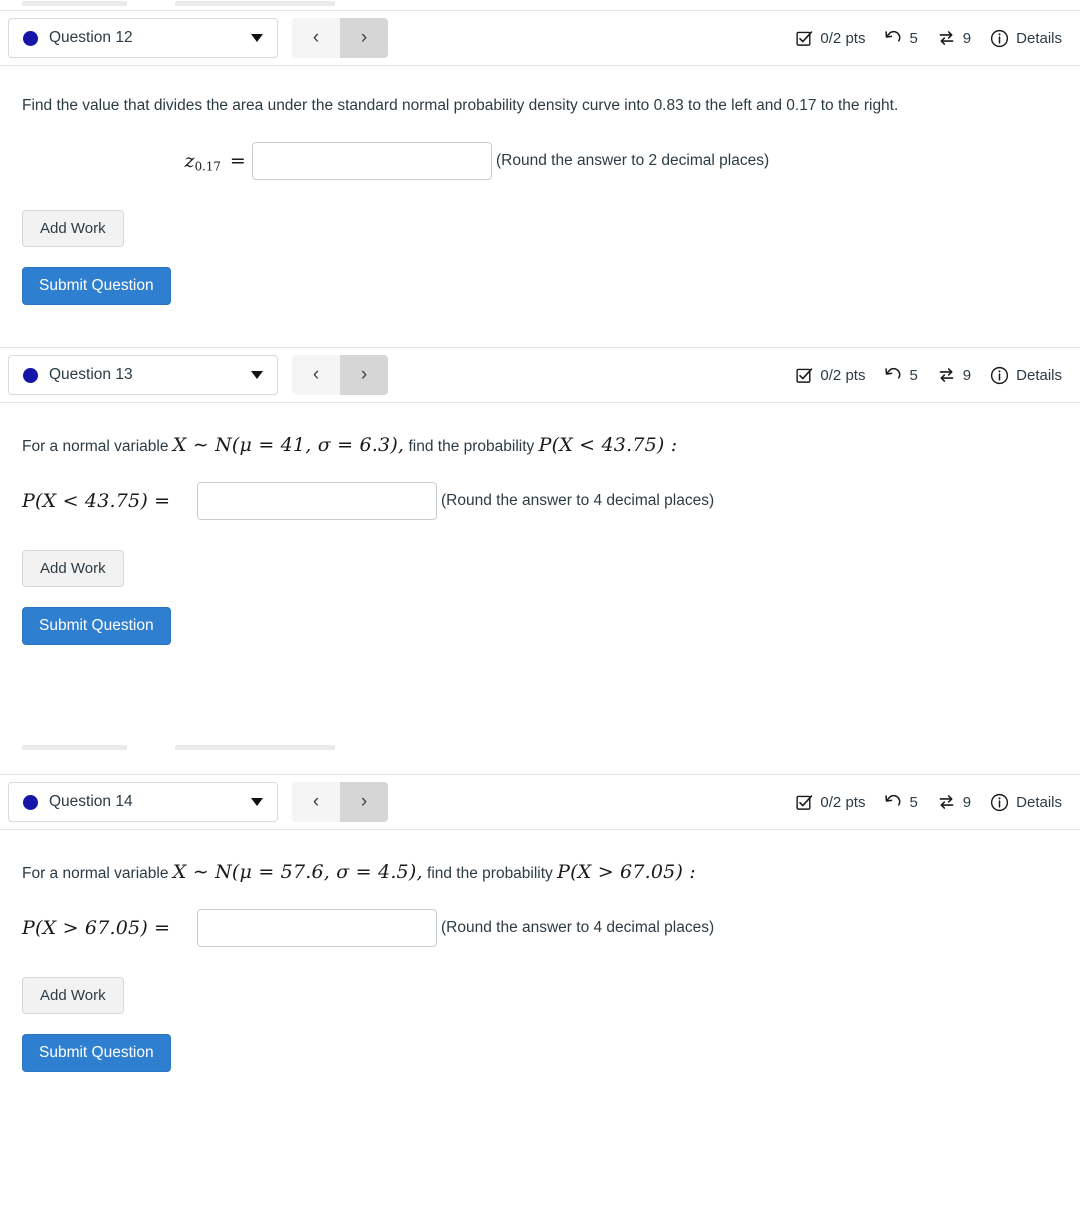 This screenshot has height=1206, width=1080. What do you see at coordinates (540, 229) in the screenshot?
I see `add-work-container-12: Add Work` at bounding box center [540, 229].